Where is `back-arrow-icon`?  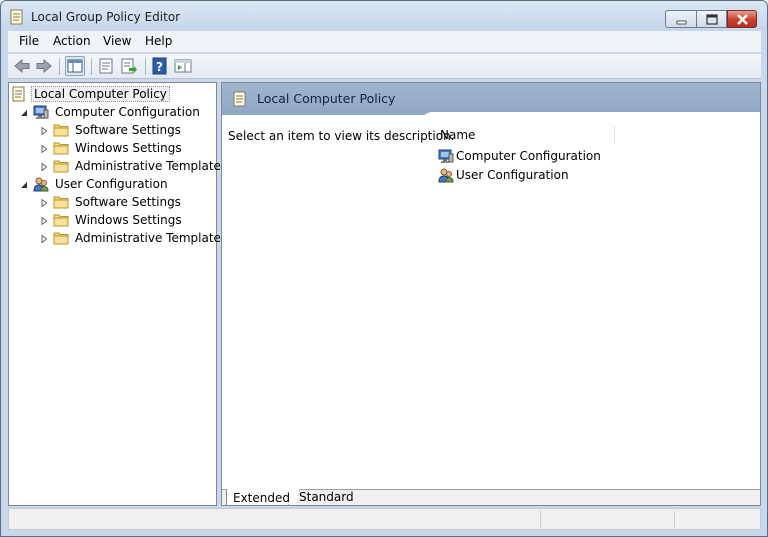 back-arrow-icon is located at coordinates (22, 66).